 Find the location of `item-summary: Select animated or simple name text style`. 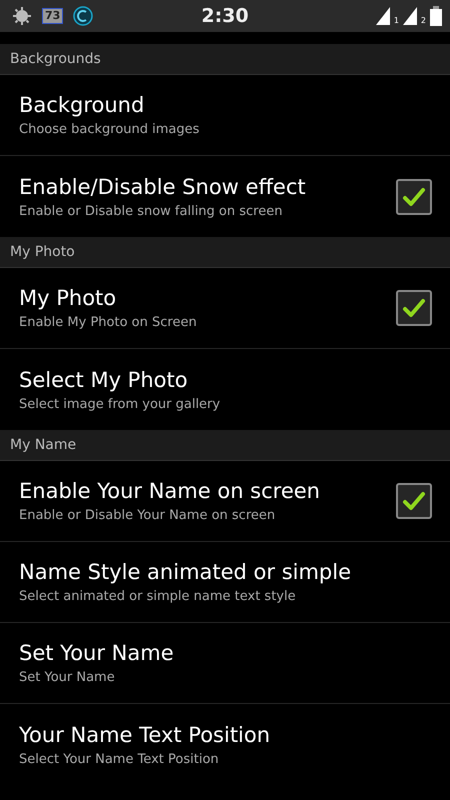

item-summary: Select animated or simple name text style is located at coordinates (158, 596).